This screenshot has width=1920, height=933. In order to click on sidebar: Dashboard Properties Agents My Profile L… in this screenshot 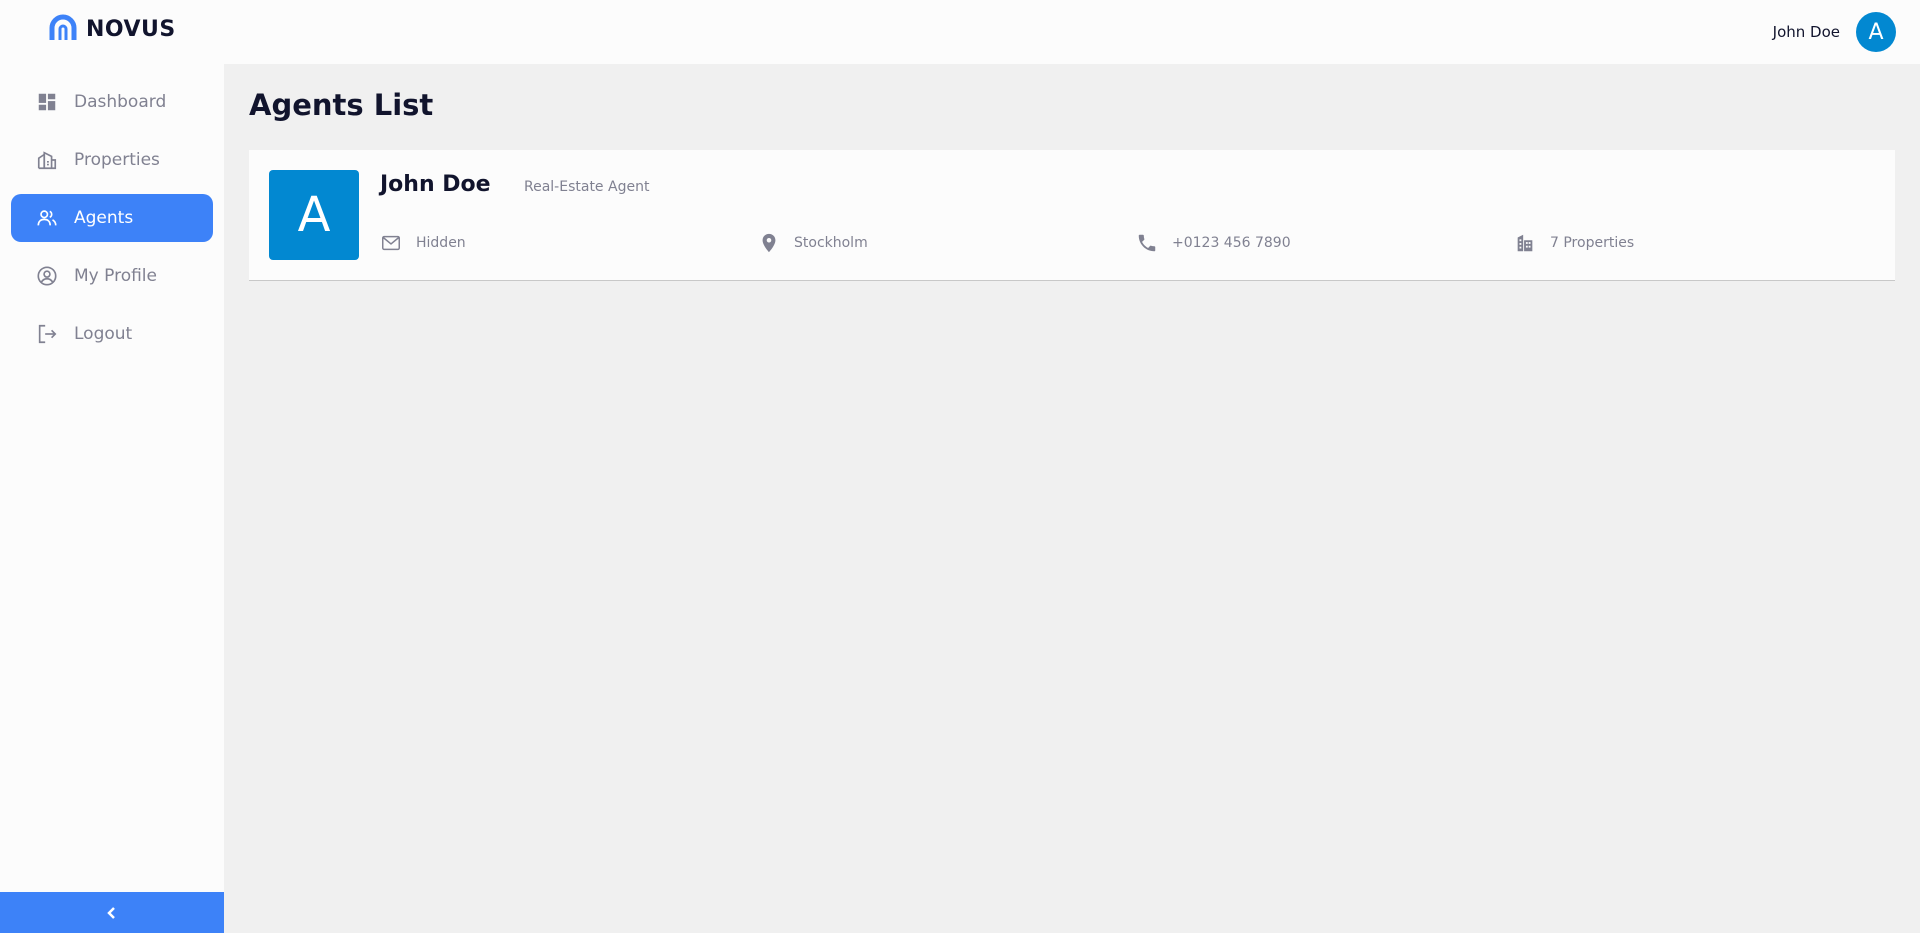, I will do `click(112, 498)`.